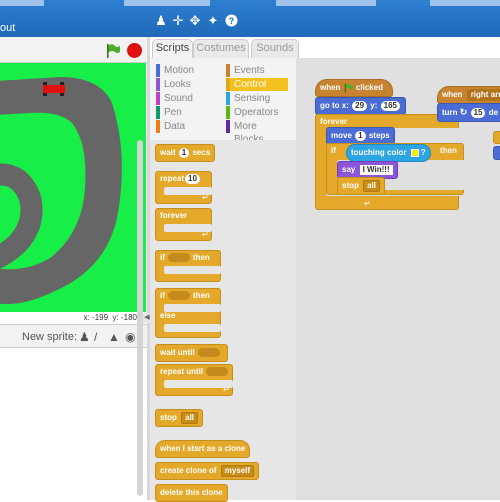 The width and height of the screenshot is (500, 502). I want to click on help-icon: ?, so click(231, 21).